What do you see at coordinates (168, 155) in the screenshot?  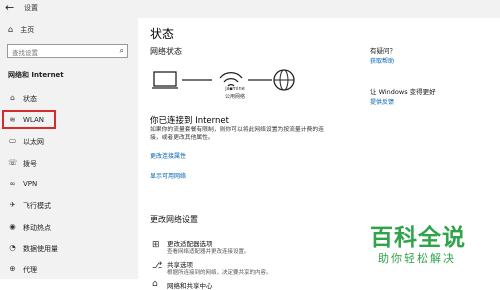 I see `change-properties-link: 更改连接属性` at bounding box center [168, 155].